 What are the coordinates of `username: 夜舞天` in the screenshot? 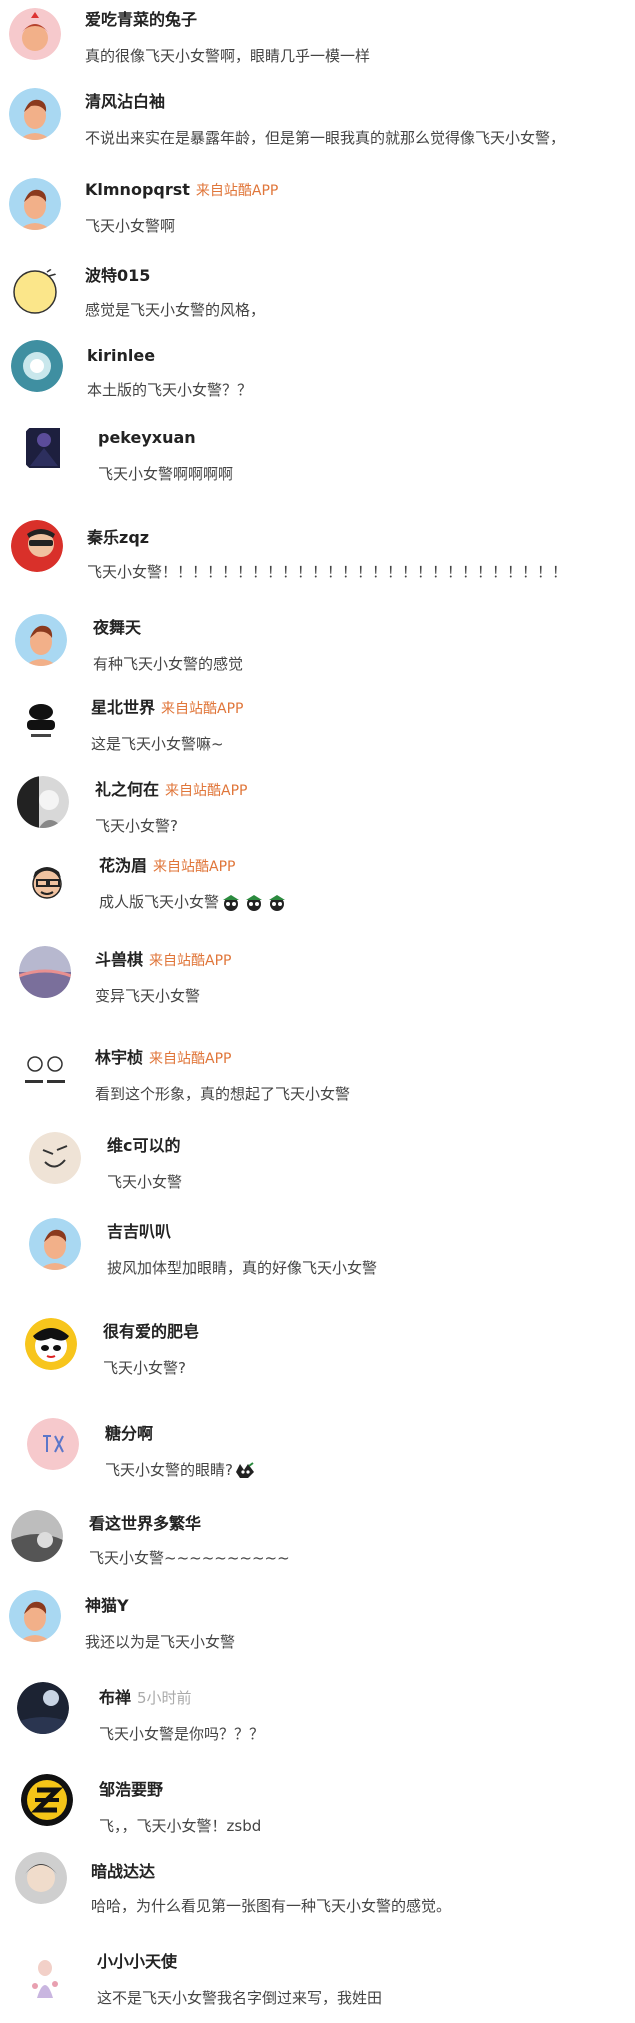 It's located at (117, 628).